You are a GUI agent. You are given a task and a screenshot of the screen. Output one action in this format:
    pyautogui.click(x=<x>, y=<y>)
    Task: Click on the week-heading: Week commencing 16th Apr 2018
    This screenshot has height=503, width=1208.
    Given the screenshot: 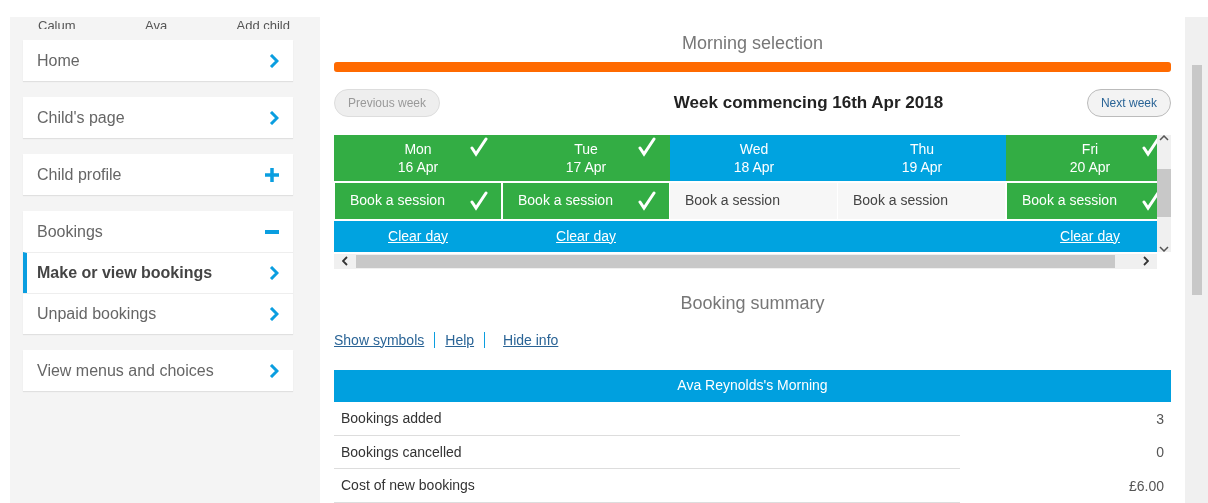 What is the action you would take?
    pyautogui.click(x=808, y=102)
    